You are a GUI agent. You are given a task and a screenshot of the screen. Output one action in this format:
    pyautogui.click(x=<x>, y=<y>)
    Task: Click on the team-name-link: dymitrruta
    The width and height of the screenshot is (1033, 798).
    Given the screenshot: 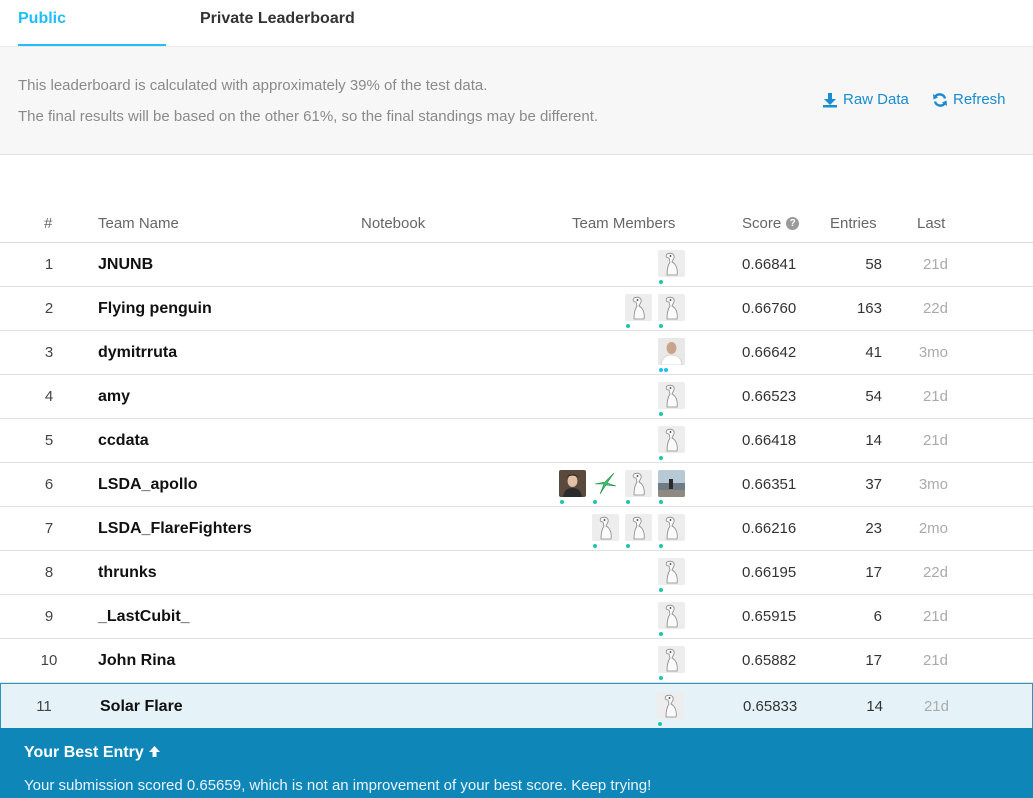 What is the action you would take?
    pyautogui.click(x=137, y=353)
    